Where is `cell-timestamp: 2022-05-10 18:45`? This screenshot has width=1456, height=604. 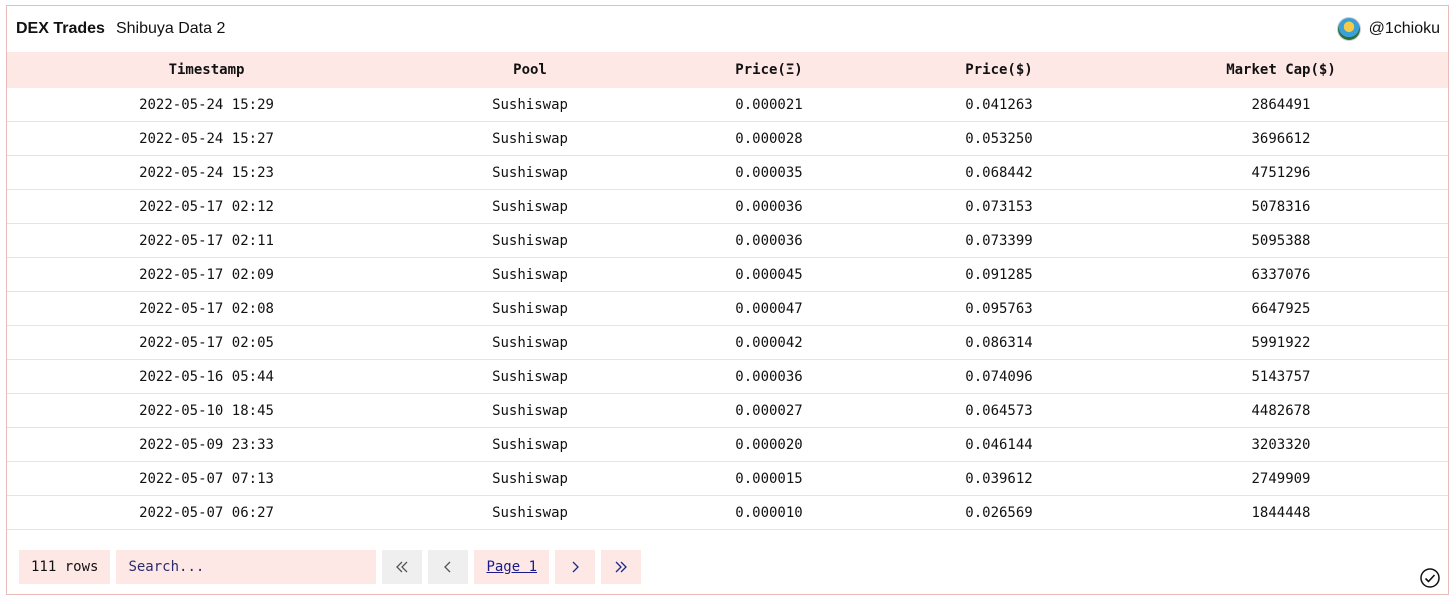
cell-timestamp: 2022-05-10 18:45 is located at coordinates (206, 410).